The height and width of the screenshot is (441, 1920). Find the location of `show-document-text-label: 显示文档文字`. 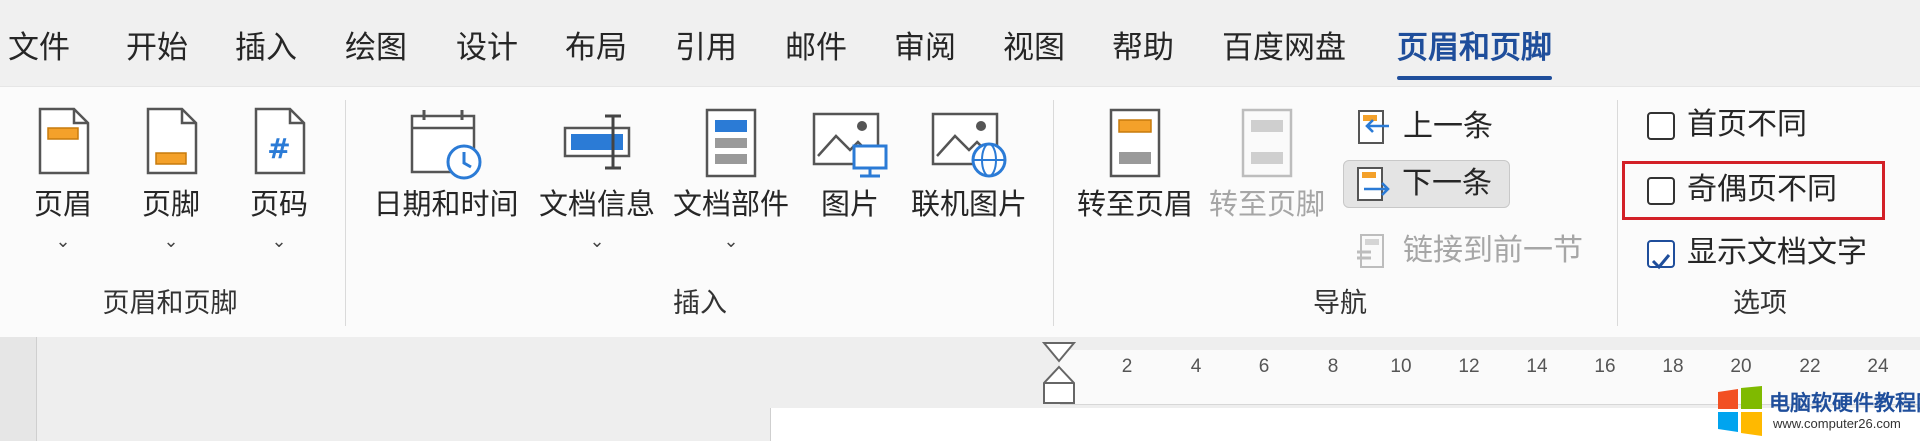

show-document-text-label: 显示文档文字 is located at coordinates (1777, 252).